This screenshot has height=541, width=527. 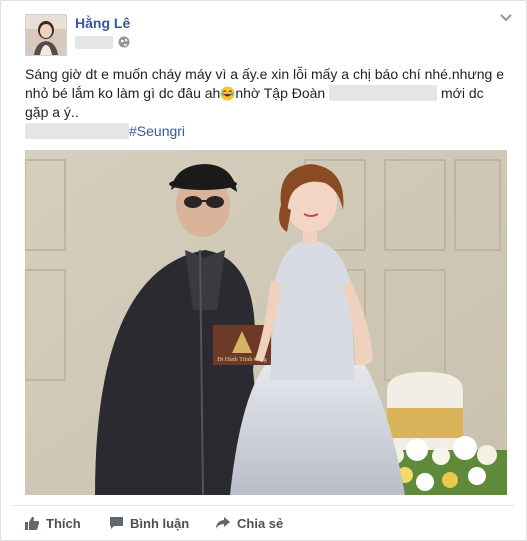 What do you see at coordinates (116, 523) in the screenshot?
I see `comment-icon` at bounding box center [116, 523].